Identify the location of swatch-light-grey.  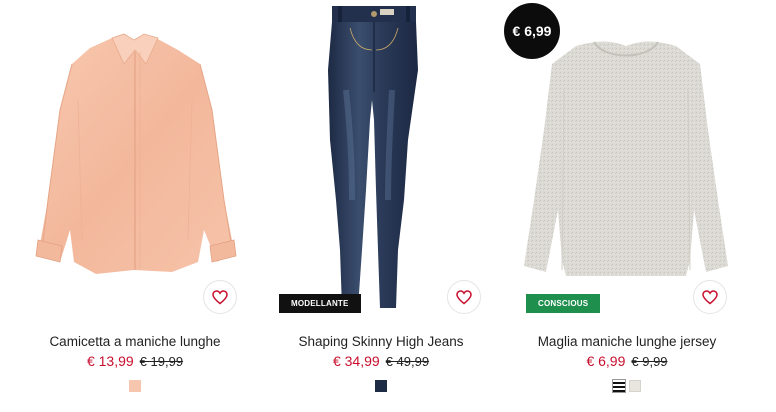
(635, 386).